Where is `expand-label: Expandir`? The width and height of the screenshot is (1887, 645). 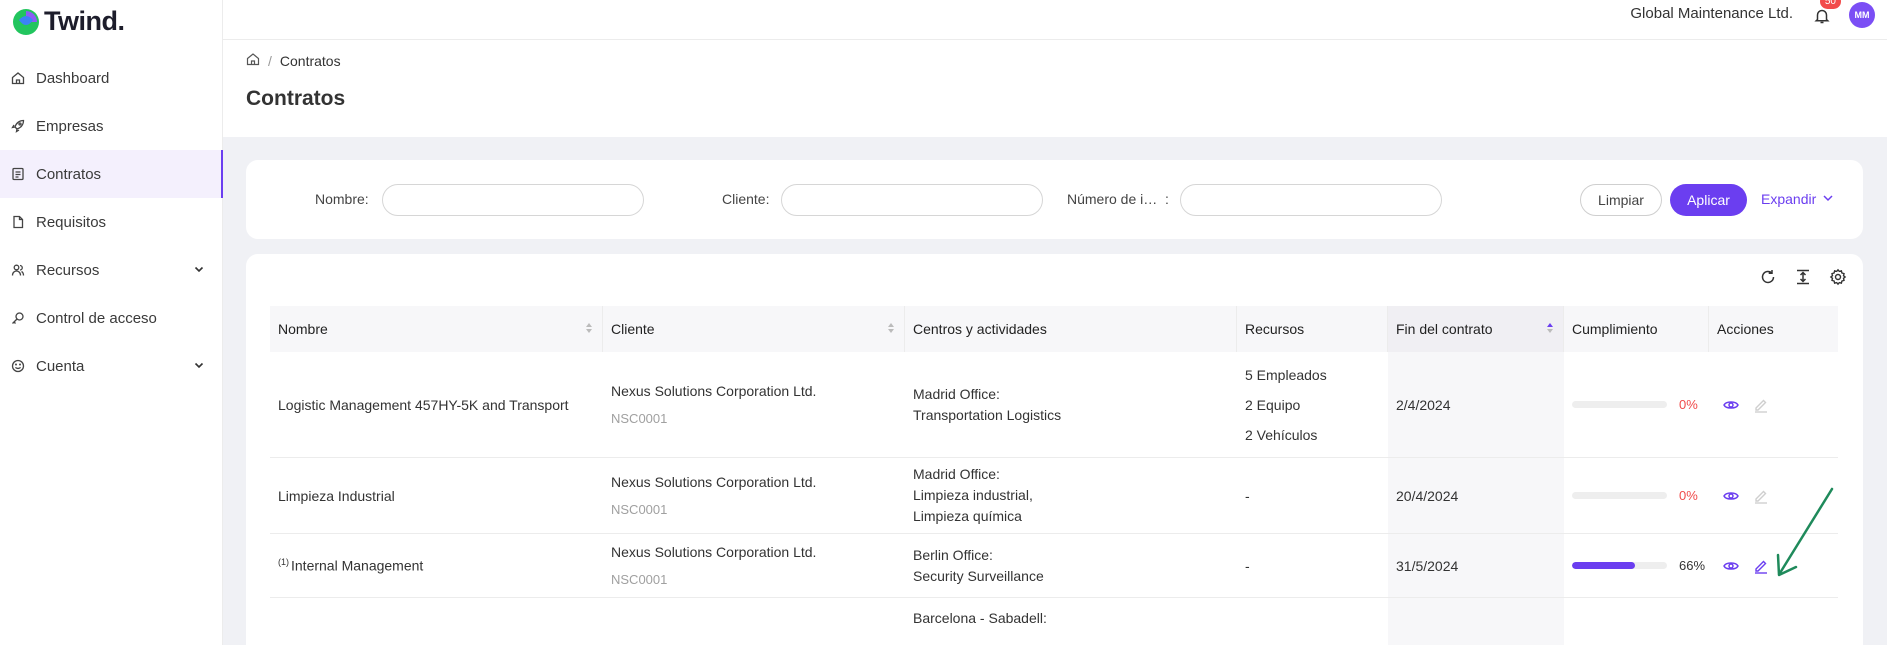 expand-label: Expandir is located at coordinates (1789, 199).